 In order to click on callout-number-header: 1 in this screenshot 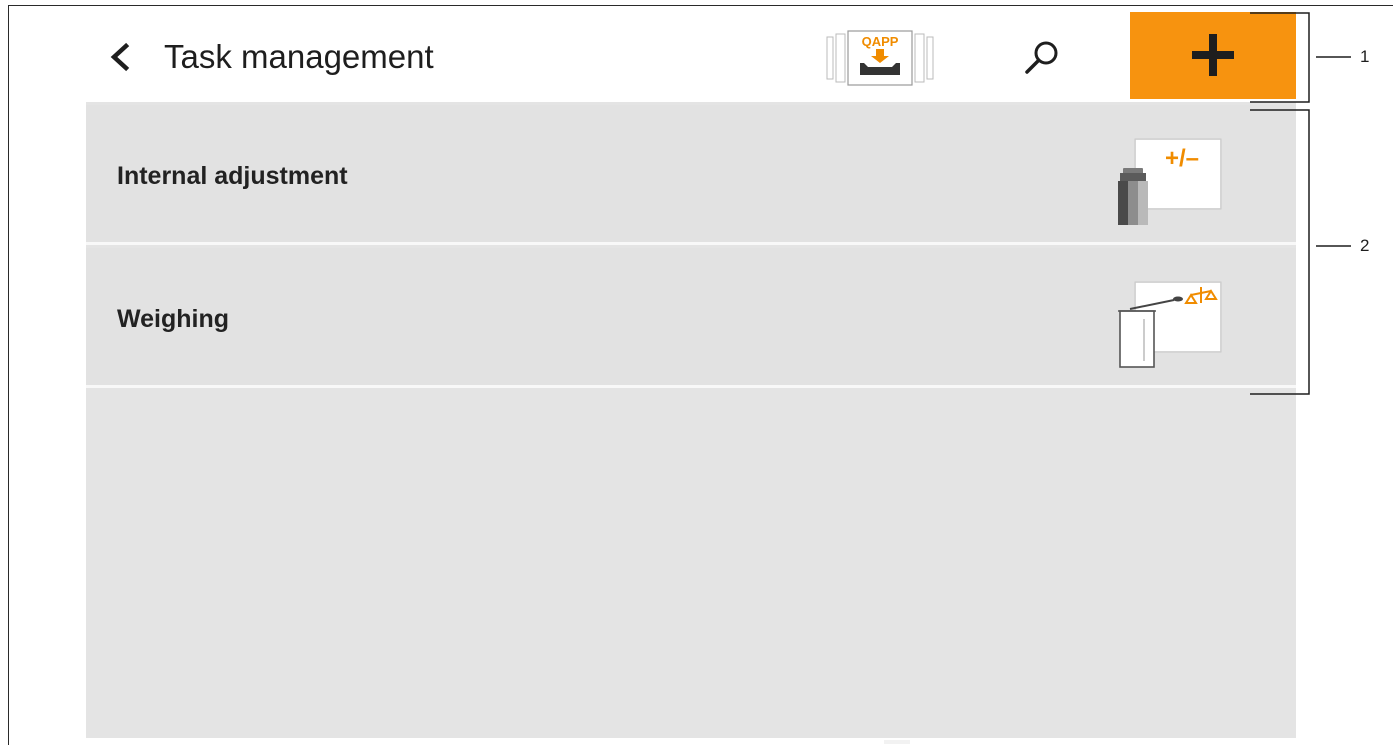, I will do `click(1365, 56)`.